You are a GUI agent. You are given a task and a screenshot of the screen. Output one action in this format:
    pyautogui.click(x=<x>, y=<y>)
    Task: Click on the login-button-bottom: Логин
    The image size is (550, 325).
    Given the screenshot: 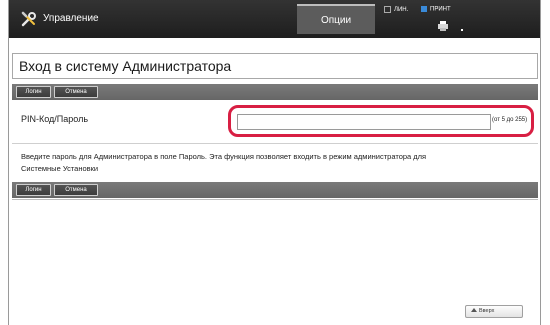 What is the action you would take?
    pyautogui.click(x=33, y=190)
    